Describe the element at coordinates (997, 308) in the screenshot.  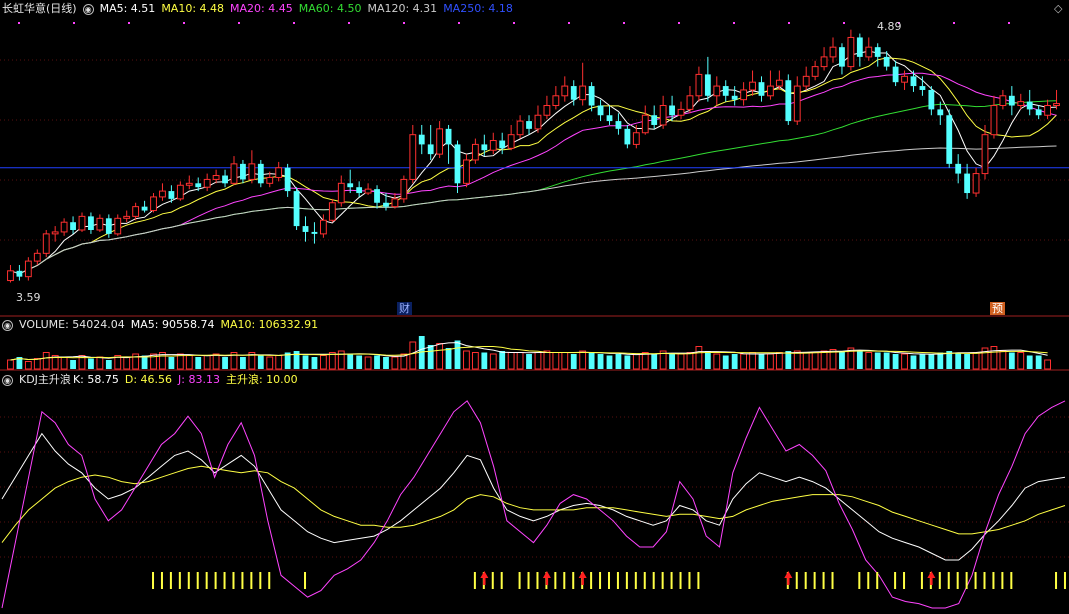
I see `forecast-marker: 预` at that location.